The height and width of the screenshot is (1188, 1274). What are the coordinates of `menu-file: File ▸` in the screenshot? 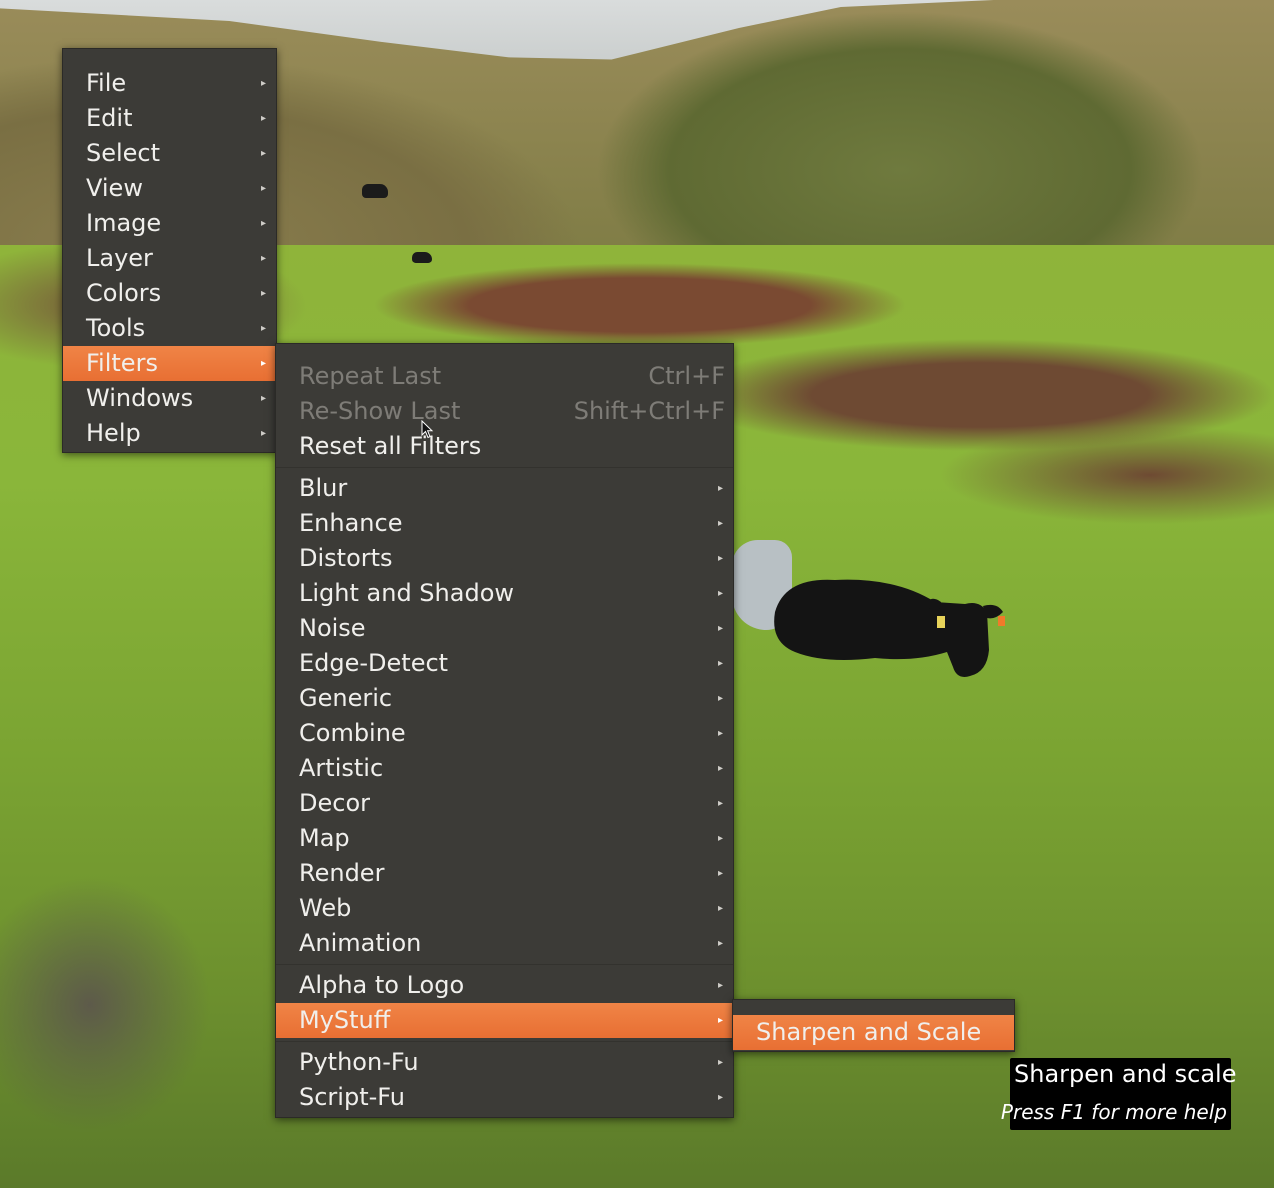 It's located at (169, 83).